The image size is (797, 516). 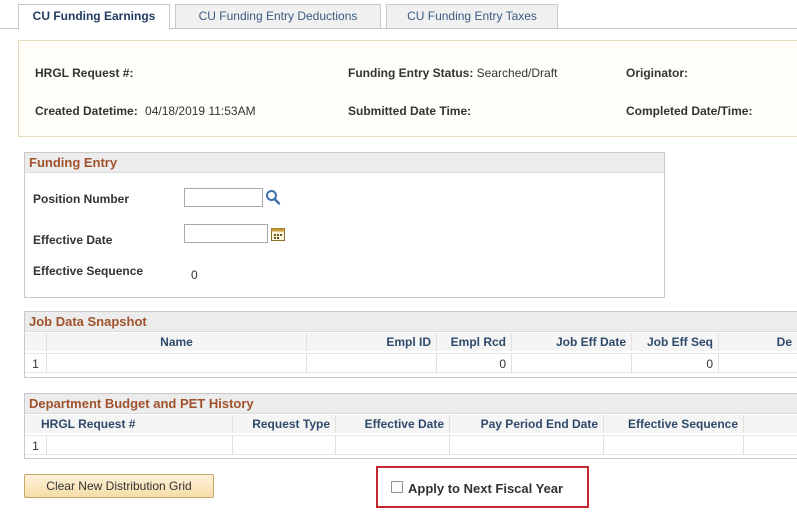 I want to click on job-data-row-empl-rcd: 0, so click(x=474, y=363).